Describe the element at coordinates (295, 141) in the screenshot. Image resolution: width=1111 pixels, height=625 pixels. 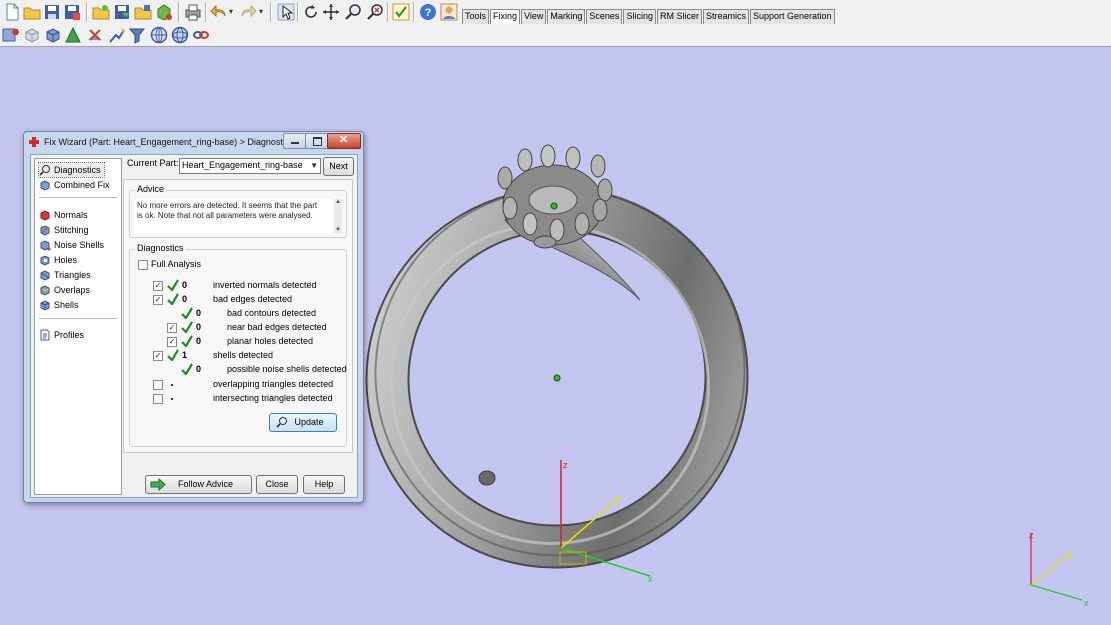
I see `minimize-button` at that location.